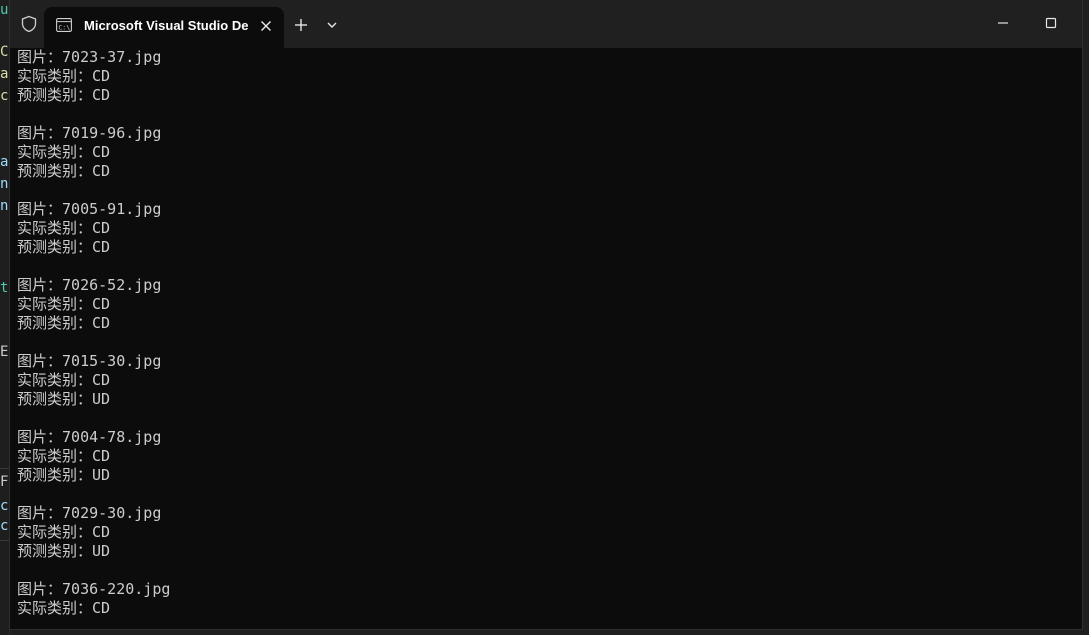 The width and height of the screenshot is (1089, 635). I want to click on console-line: 图片：7005-91.jpg, so click(547, 209).